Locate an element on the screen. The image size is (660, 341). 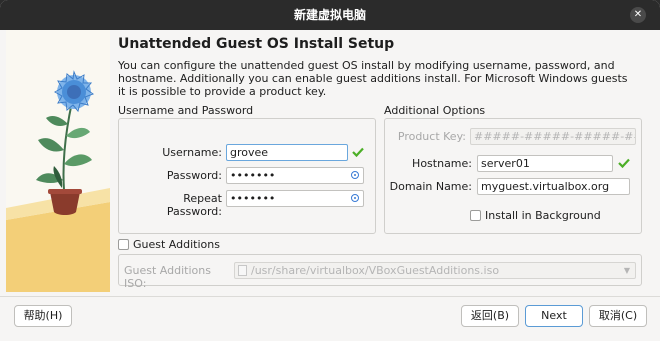
domain-name-label: Domain Name: is located at coordinates (430, 186).